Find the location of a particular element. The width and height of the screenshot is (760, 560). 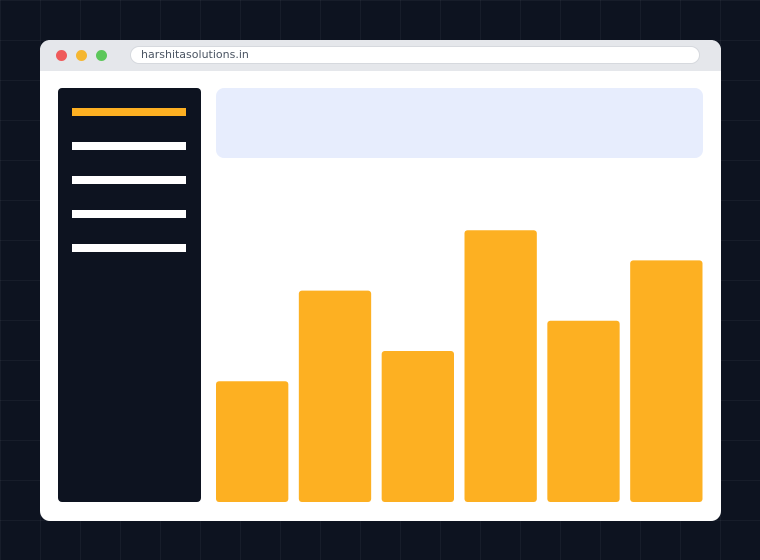

maximize-window-button is located at coordinates (101, 55).